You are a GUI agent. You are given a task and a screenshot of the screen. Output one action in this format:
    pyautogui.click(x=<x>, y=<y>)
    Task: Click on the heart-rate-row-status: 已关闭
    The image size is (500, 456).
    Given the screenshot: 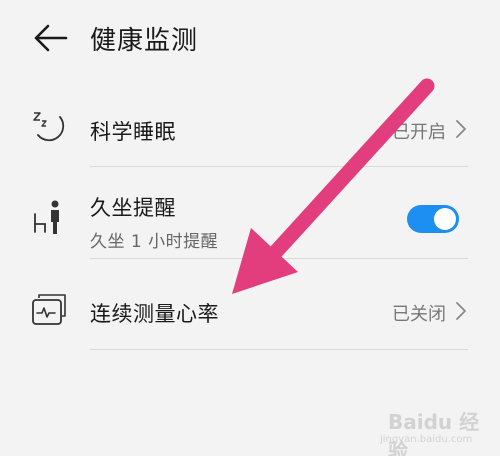 What is the action you would take?
    pyautogui.click(x=419, y=314)
    